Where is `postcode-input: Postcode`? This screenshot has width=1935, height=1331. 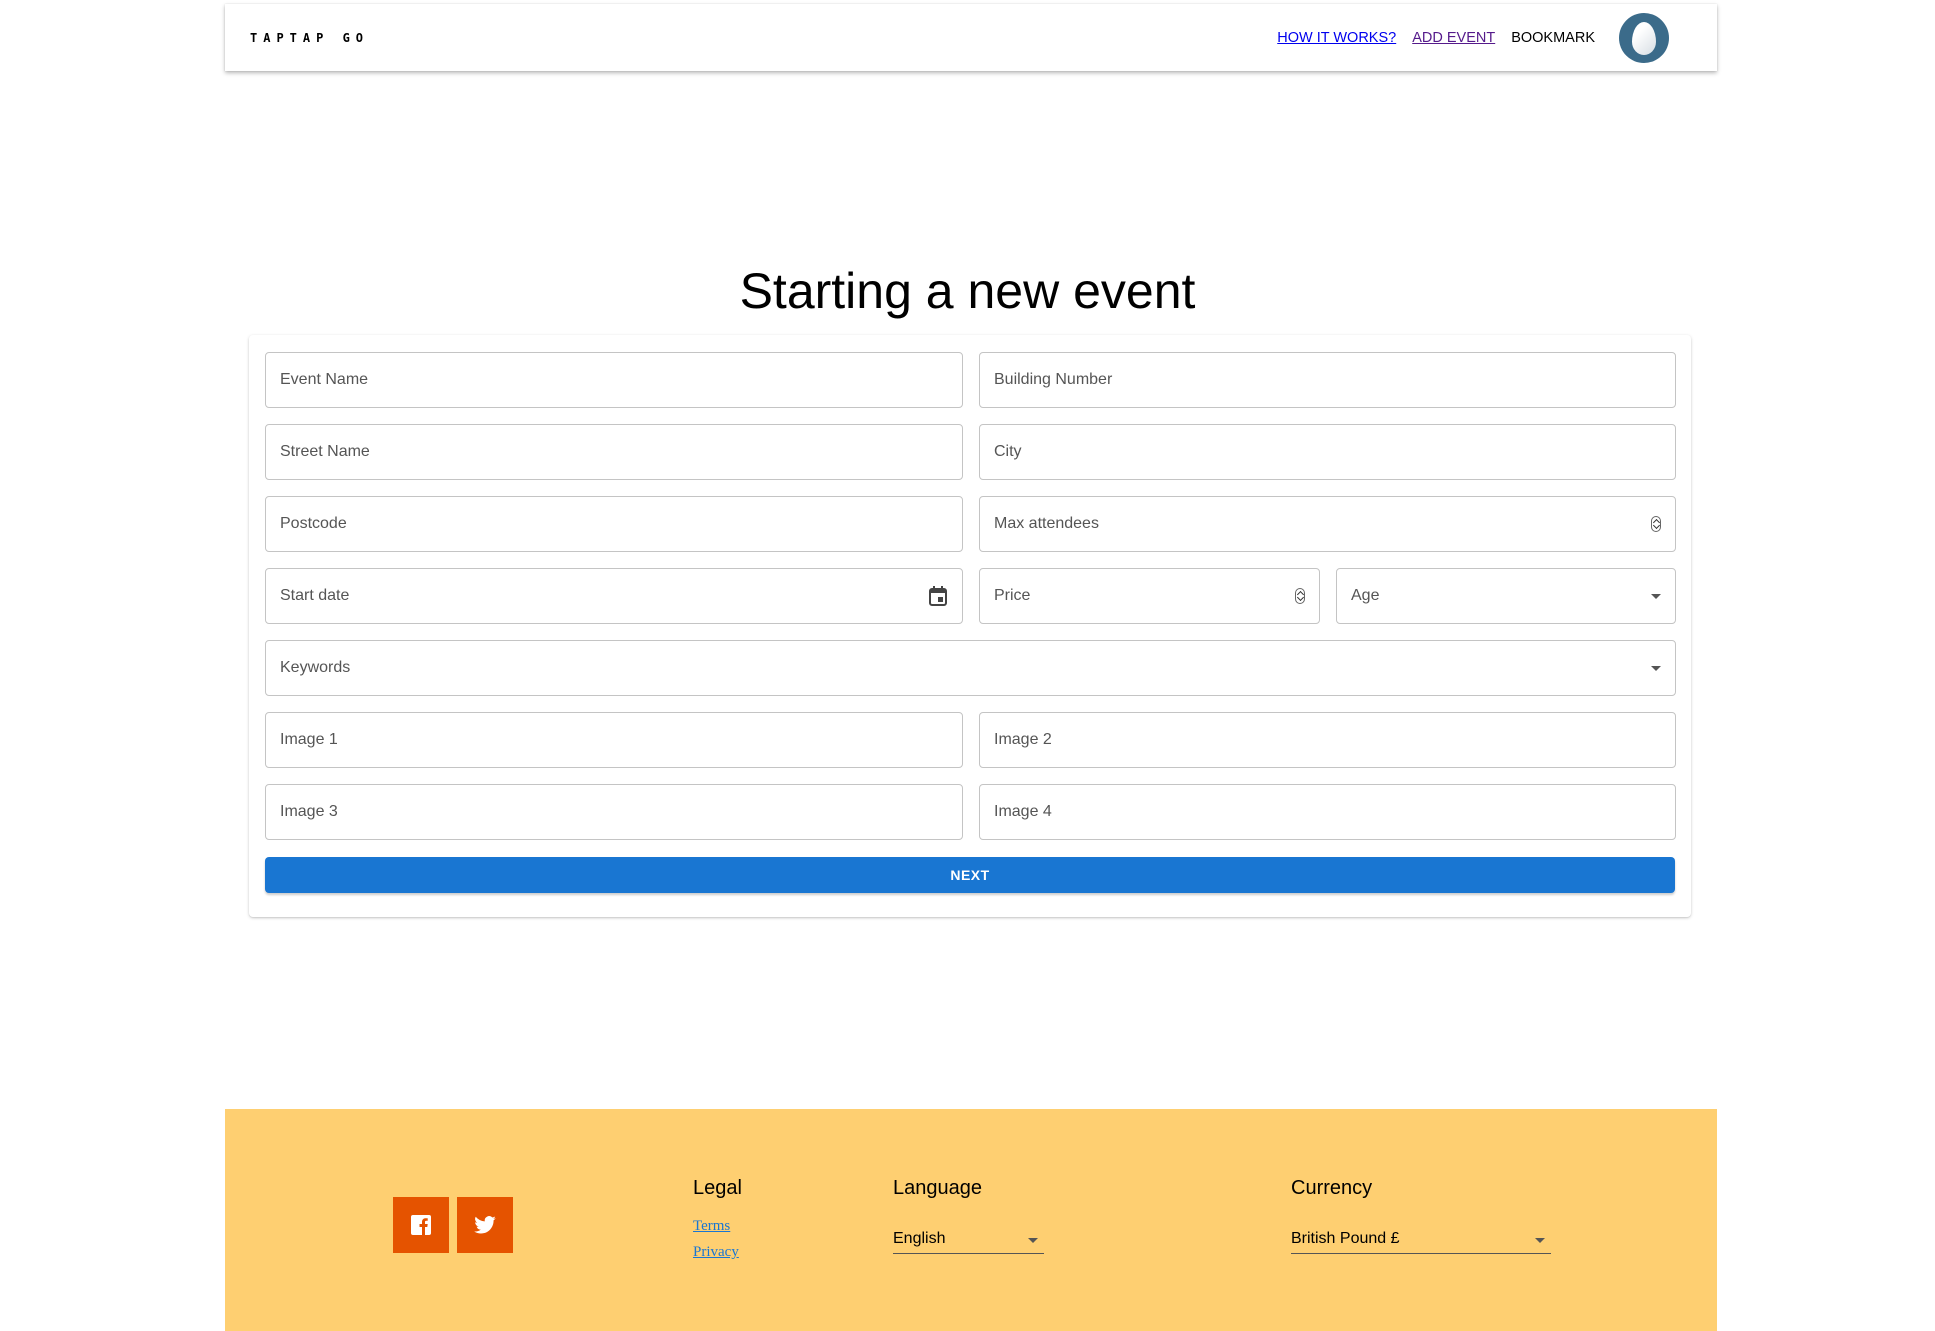 postcode-input: Postcode is located at coordinates (614, 524).